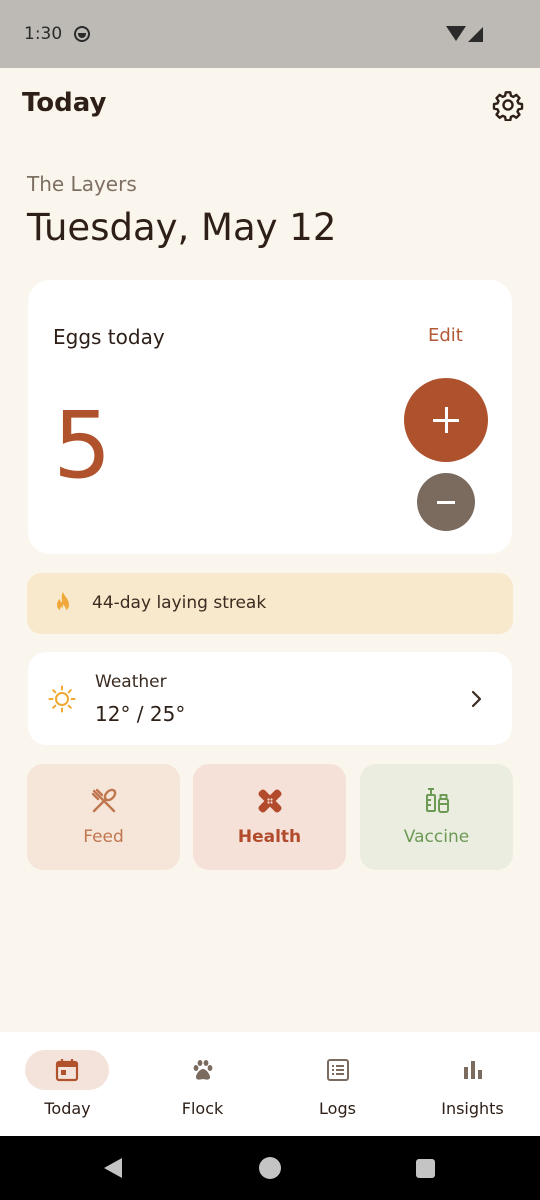 The height and width of the screenshot is (1200, 540). Describe the element at coordinates (179, 603) in the screenshot. I see `streak-text: 44-day laying streak` at that location.